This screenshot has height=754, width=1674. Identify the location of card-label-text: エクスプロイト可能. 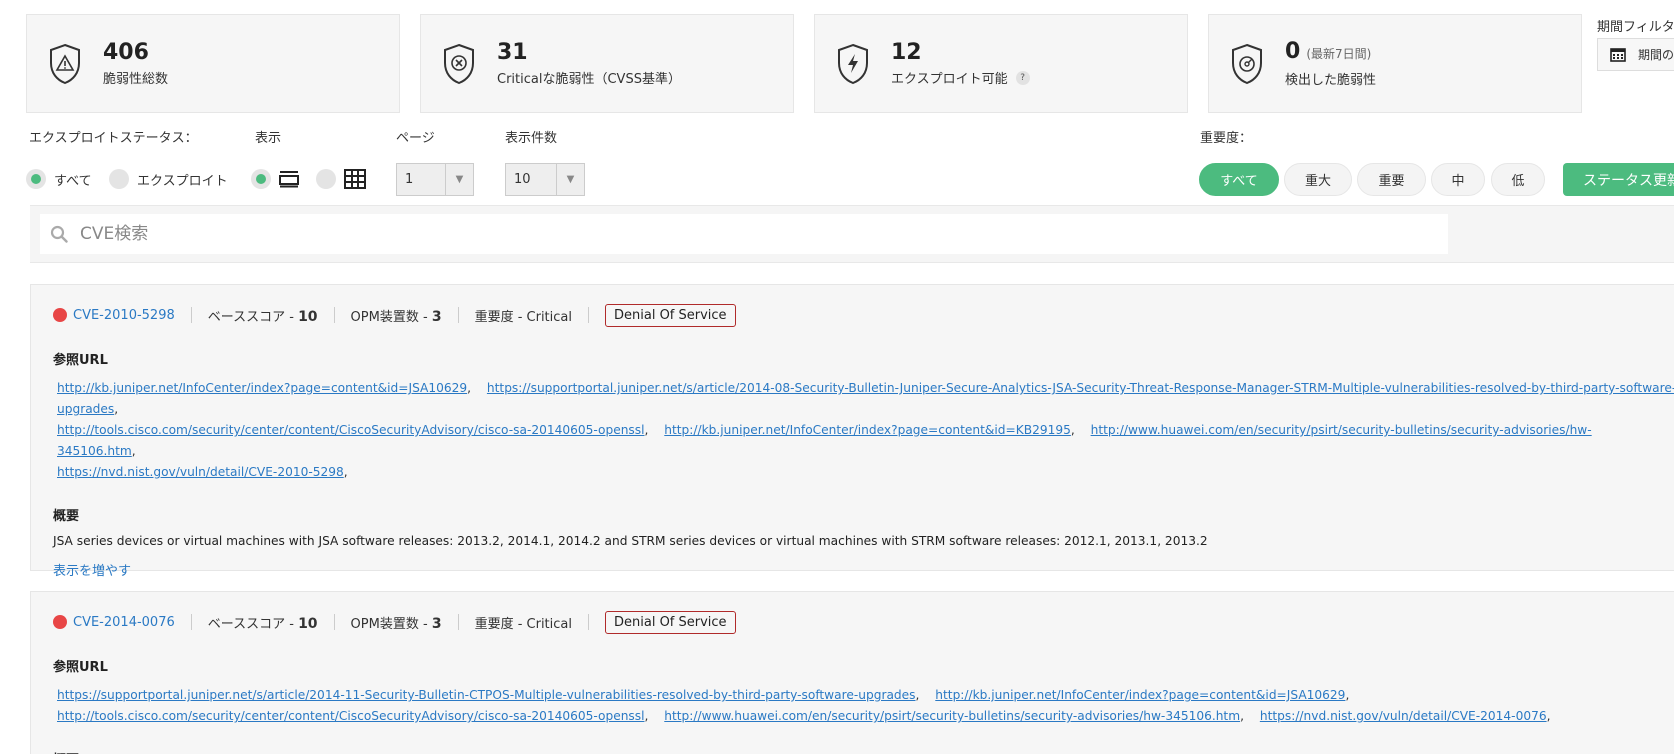
(949, 79).